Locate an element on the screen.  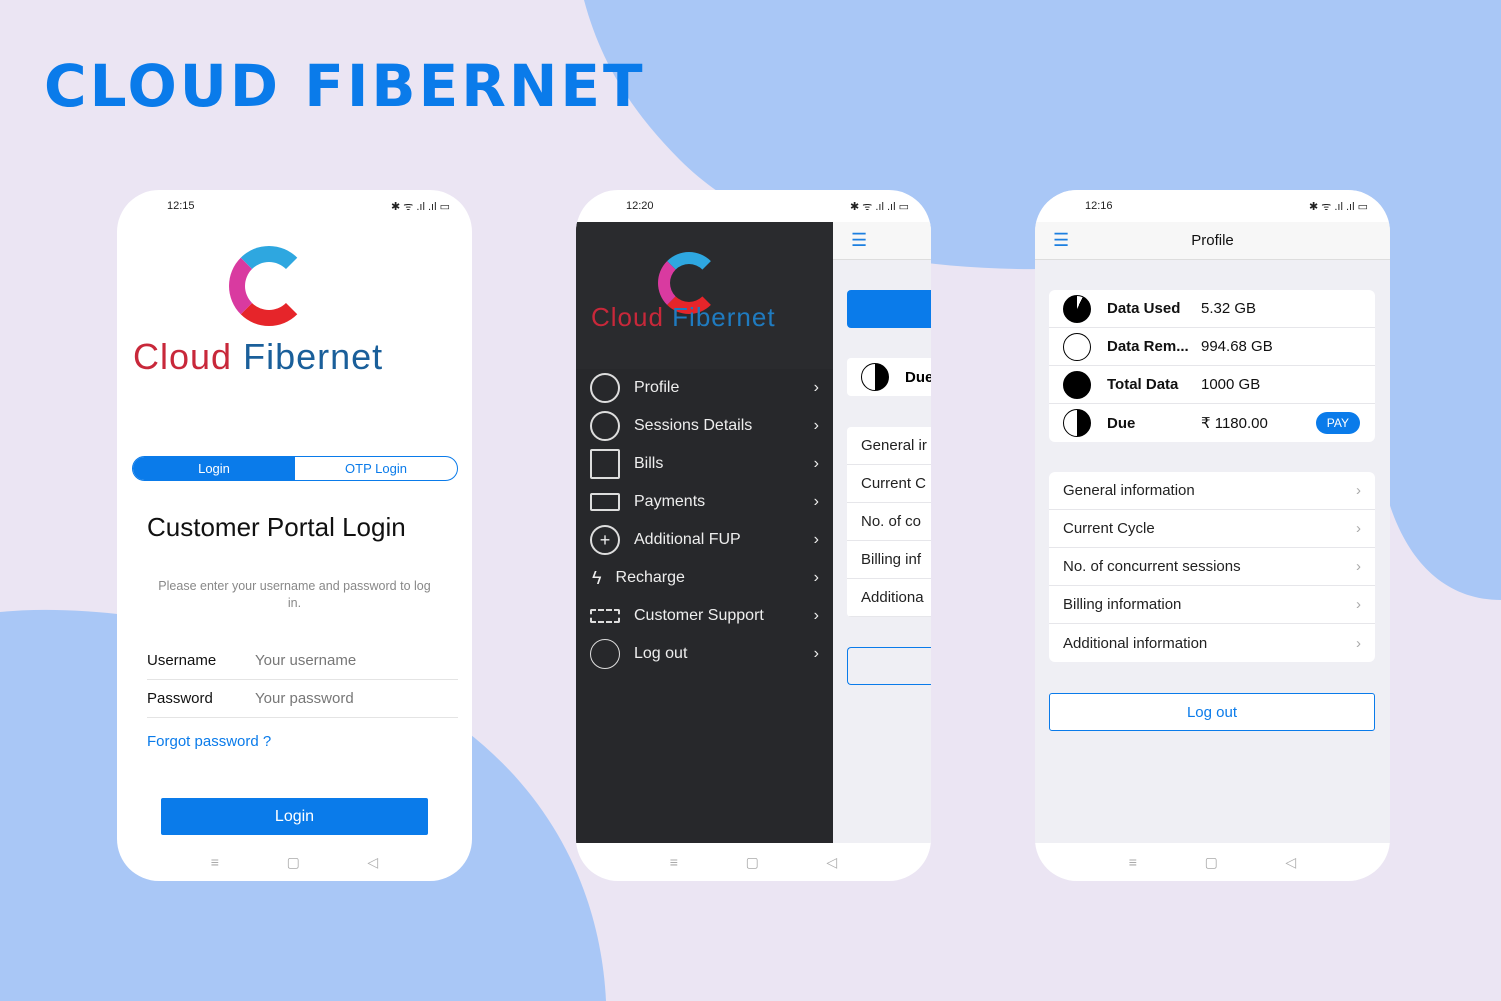
header: ☰ Profile is located at coordinates (1212, 241).